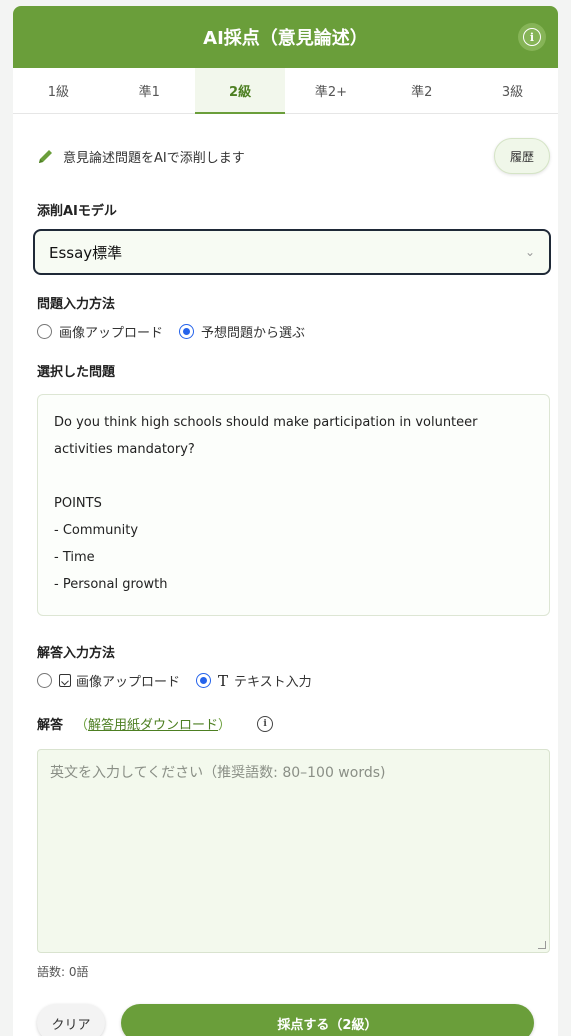  Describe the element at coordinates (86, 252) in the screenshot. I see `model-selected-value: Essay標準` at that location.